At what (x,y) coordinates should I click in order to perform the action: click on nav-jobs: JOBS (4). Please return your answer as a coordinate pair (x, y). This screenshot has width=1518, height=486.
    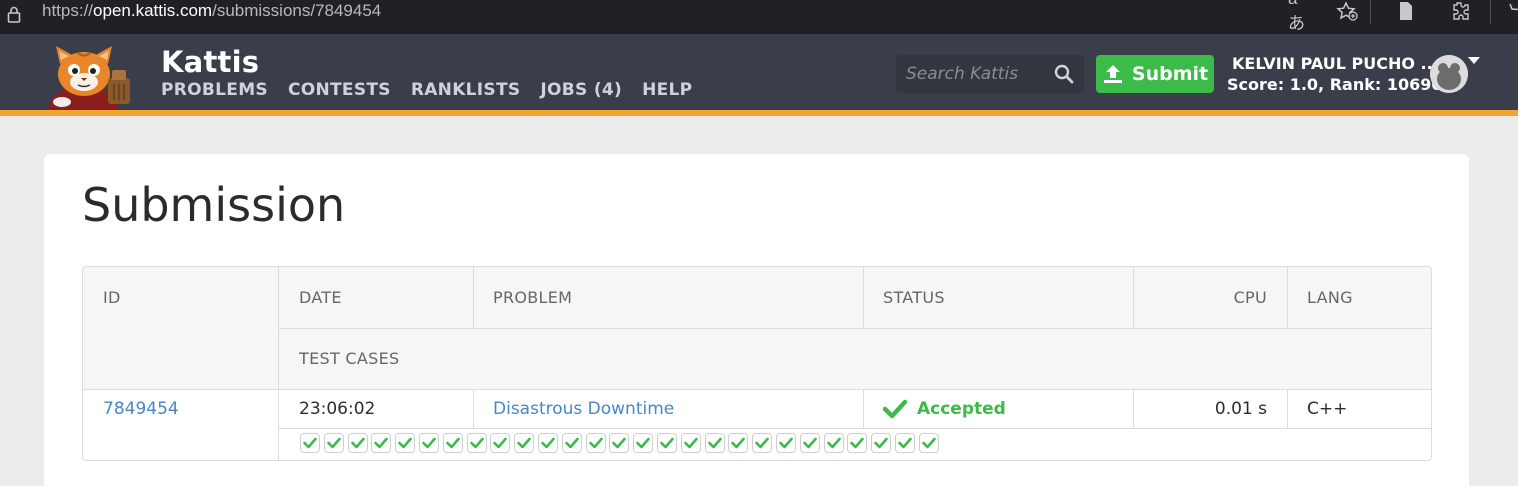
    Looking at the image, I should click on (581, 90).